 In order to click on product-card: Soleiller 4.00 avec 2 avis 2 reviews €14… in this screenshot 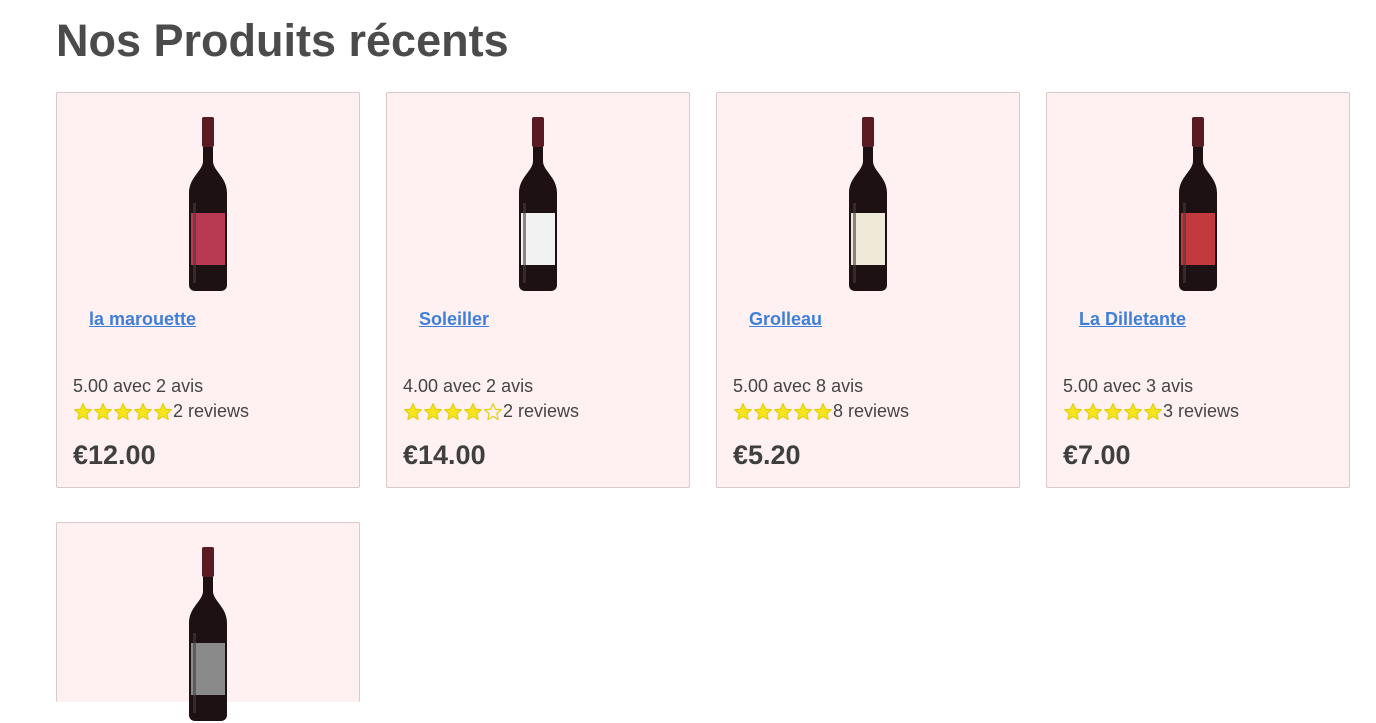, I will do `click(538, 290)`.